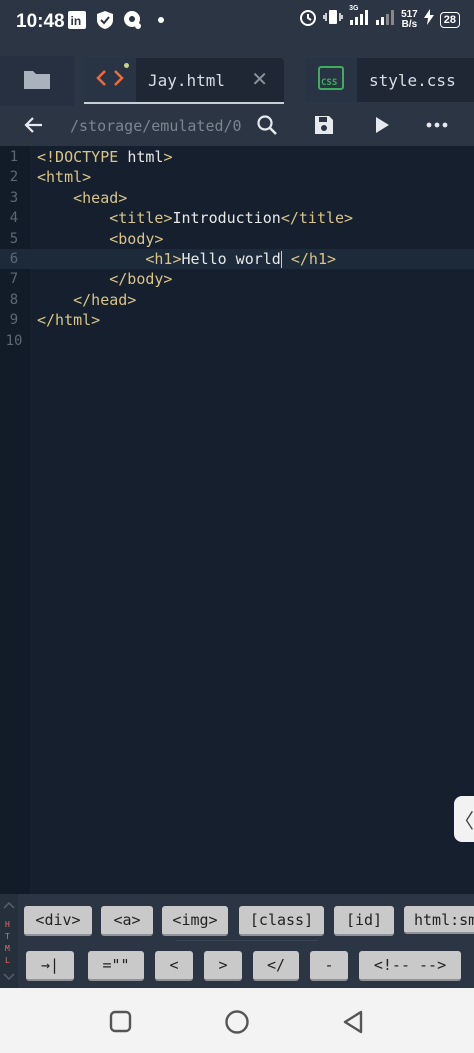 This screenshot has width=474, height=1053. What do you see at coordinates (7, 948) in the screenshot?
I see `lang-letter: M` at bounding box center [7, 948].